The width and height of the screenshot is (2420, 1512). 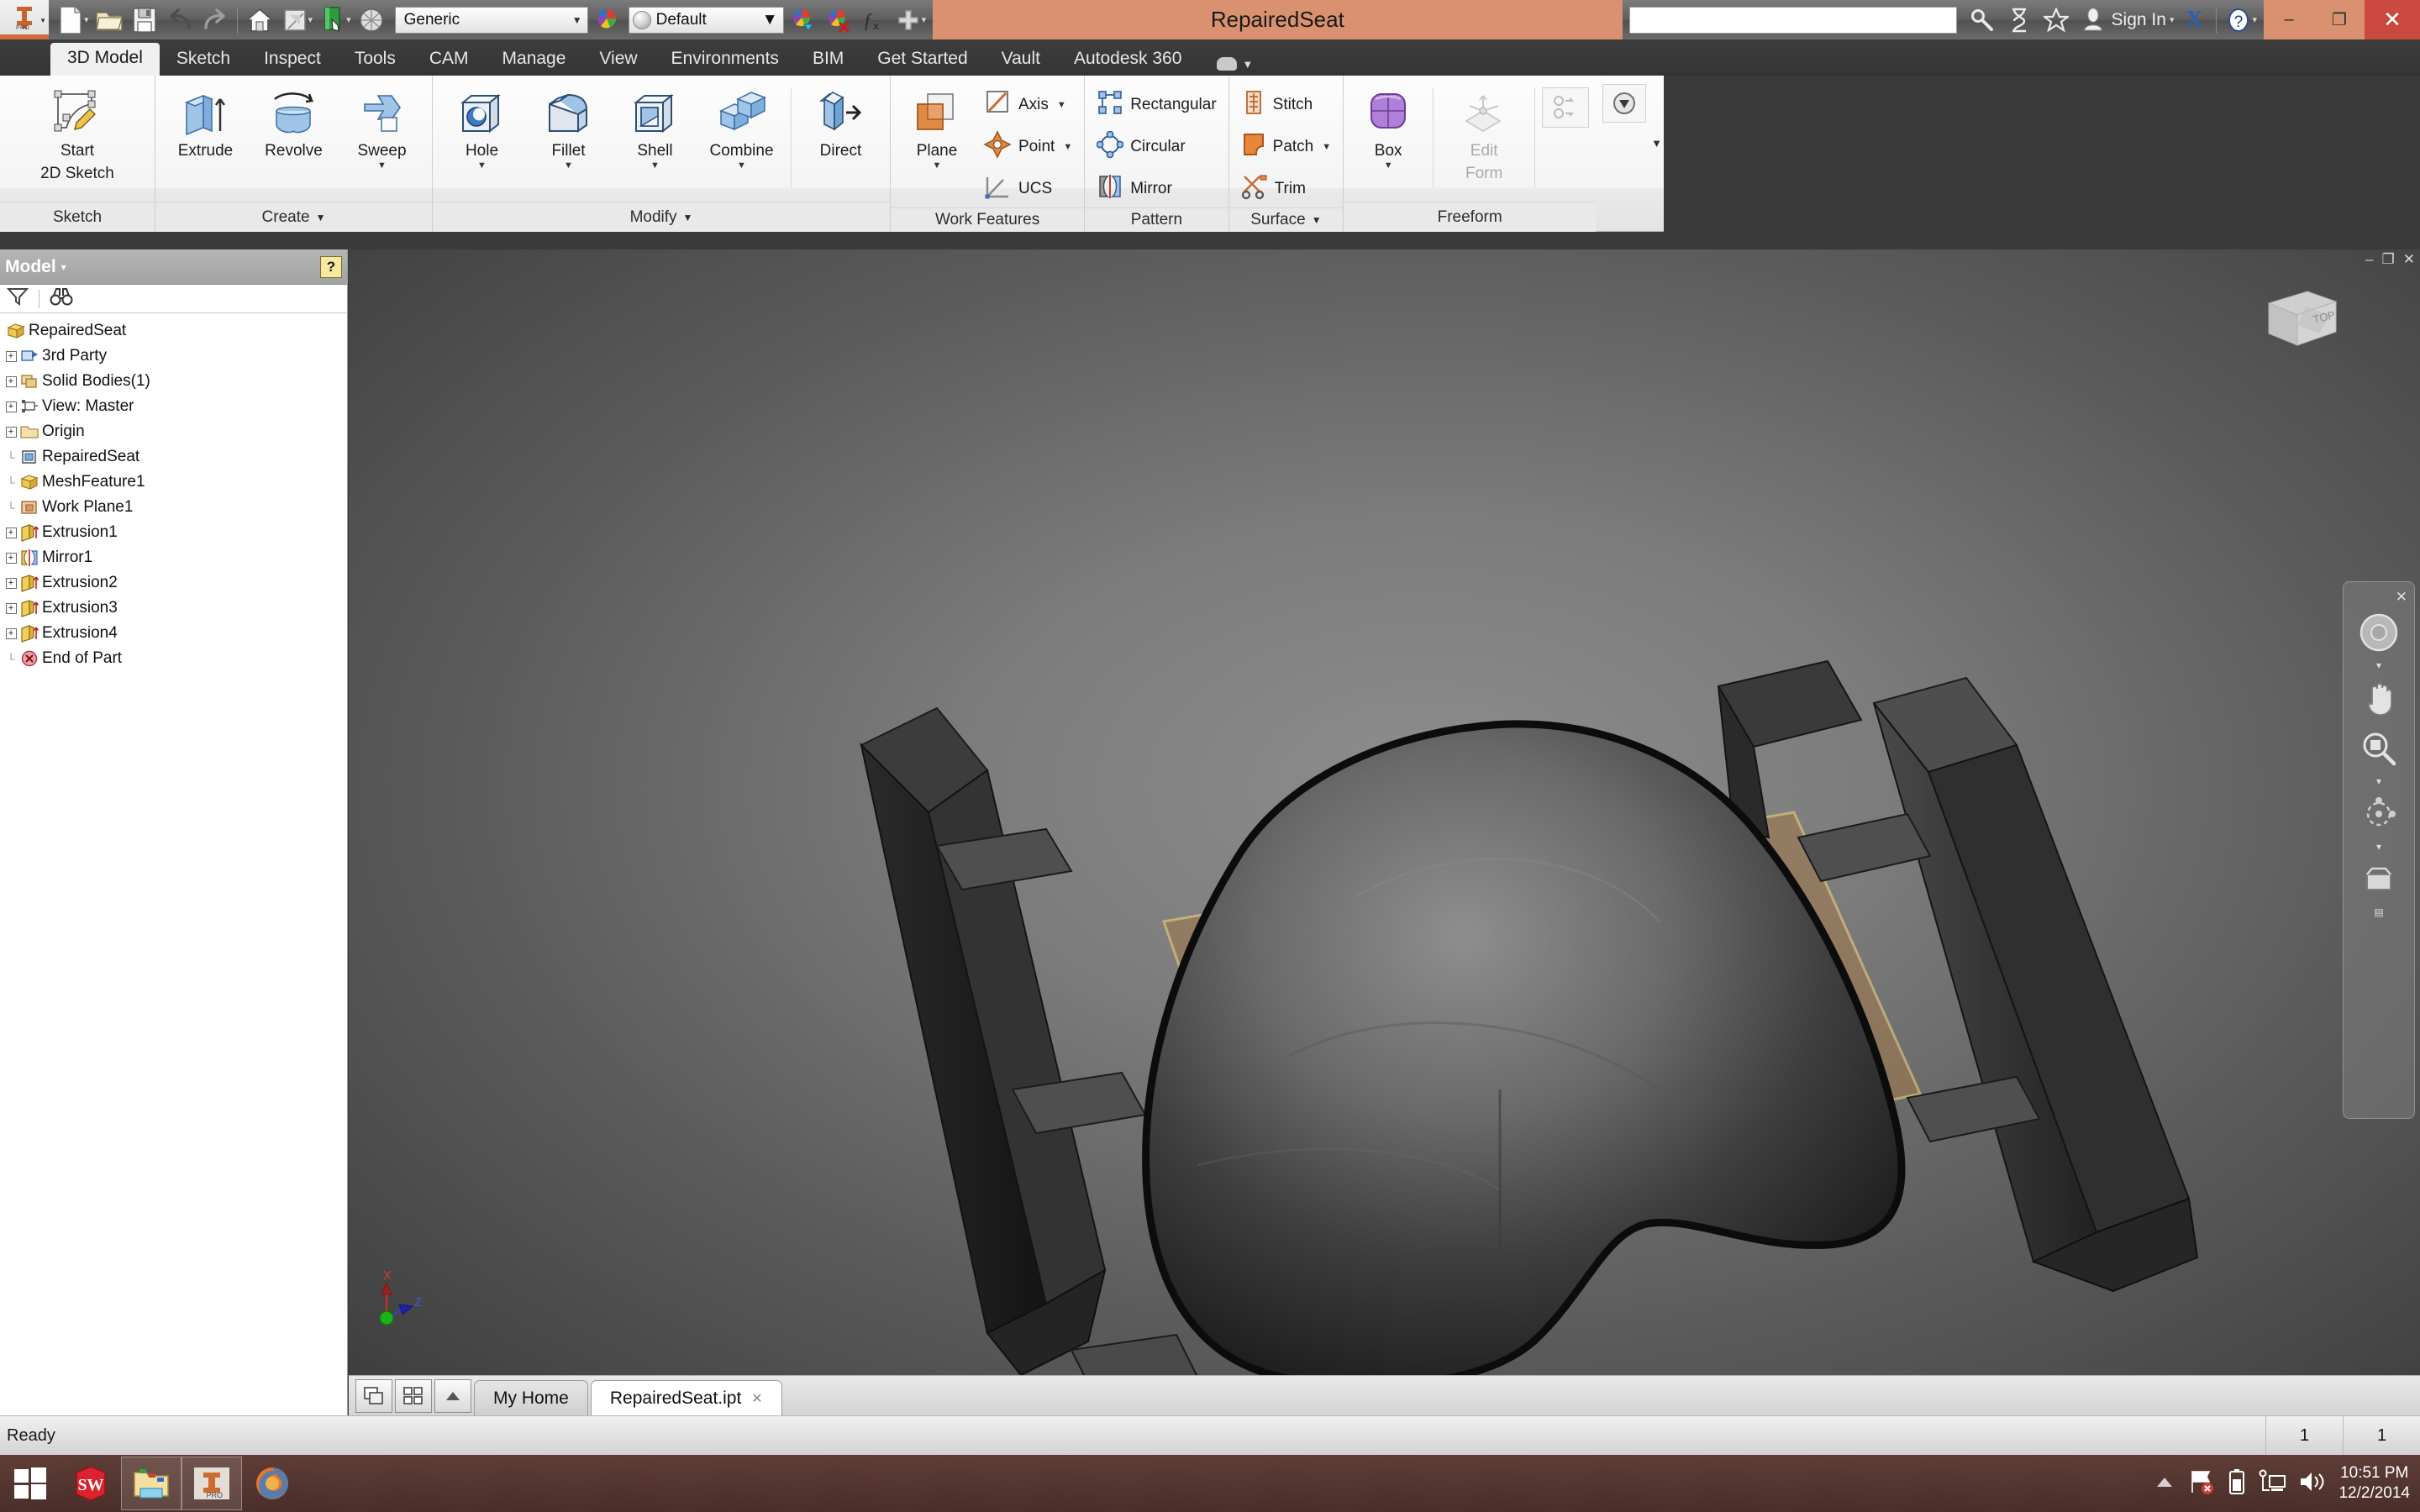 I want to click on cascade-windows-button, so click(x=374, y=1396).